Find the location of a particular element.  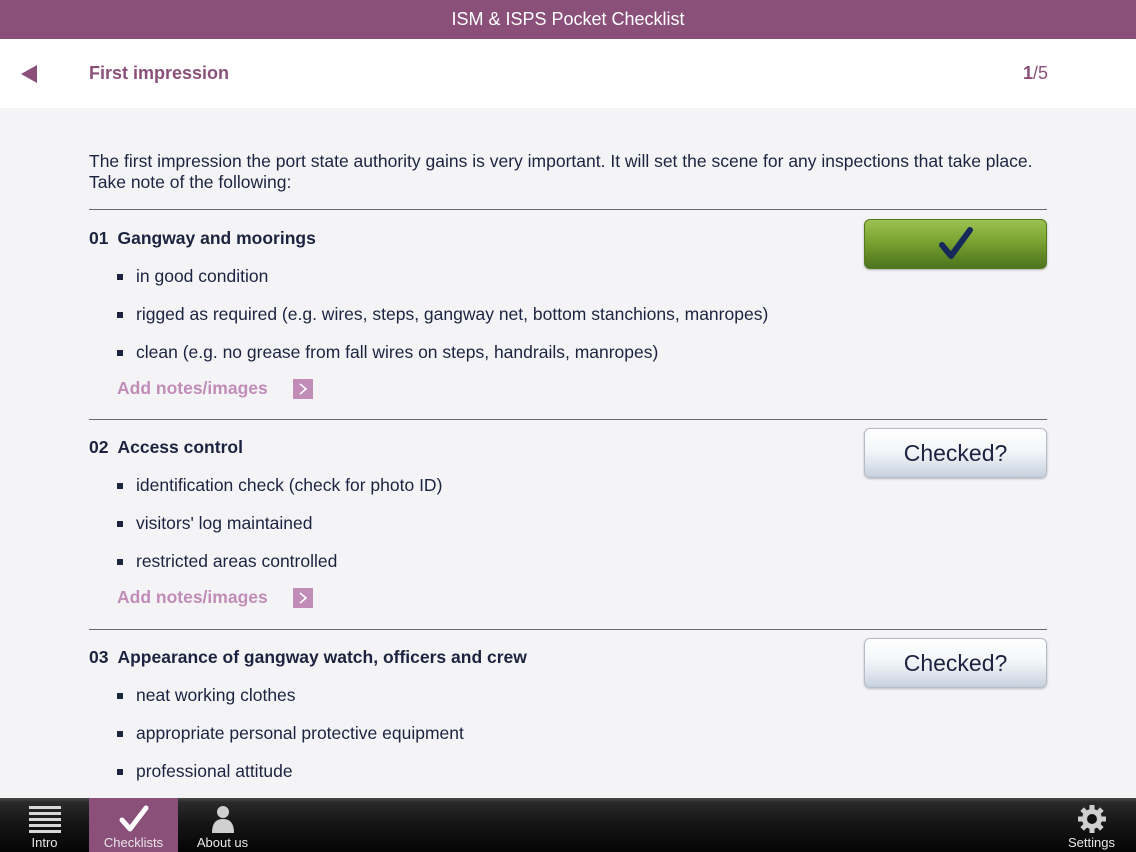

tab-settings: Settings is located at coordinates (1091, 825).